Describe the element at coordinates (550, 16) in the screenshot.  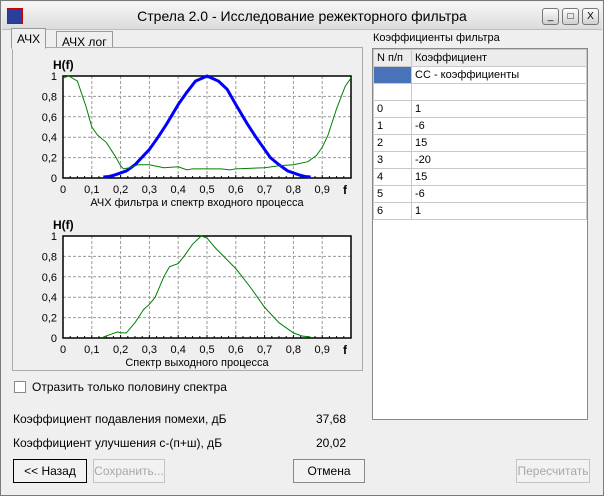
I see `minimize-button: _` at that location.